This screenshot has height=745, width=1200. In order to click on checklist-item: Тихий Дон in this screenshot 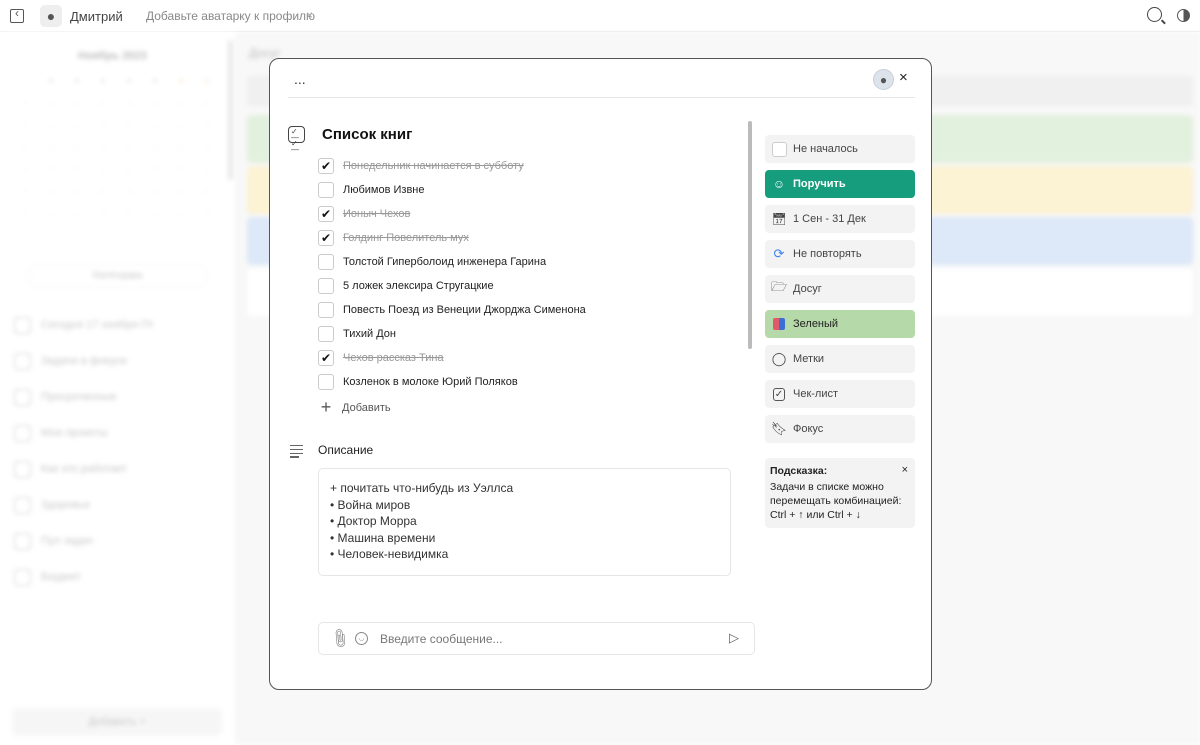, I will do `click(452, 334)`.